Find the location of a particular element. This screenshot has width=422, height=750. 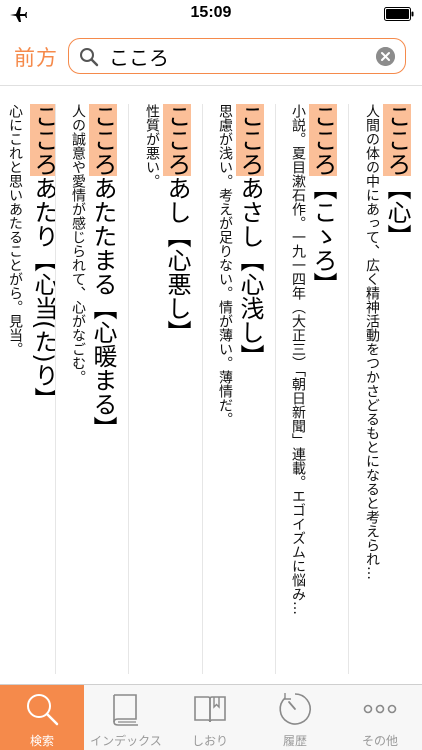

tab-index: インデックス is located at coordinates (126, 717).